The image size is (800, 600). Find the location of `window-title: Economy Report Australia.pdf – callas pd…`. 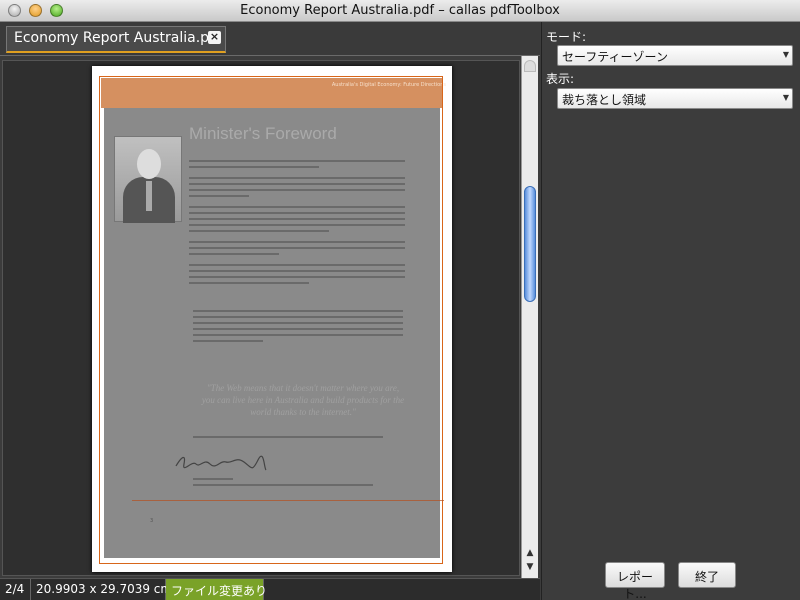

window-title: Economy Report Australia.pdf – callas pd… is located at coordinates (400, 10).